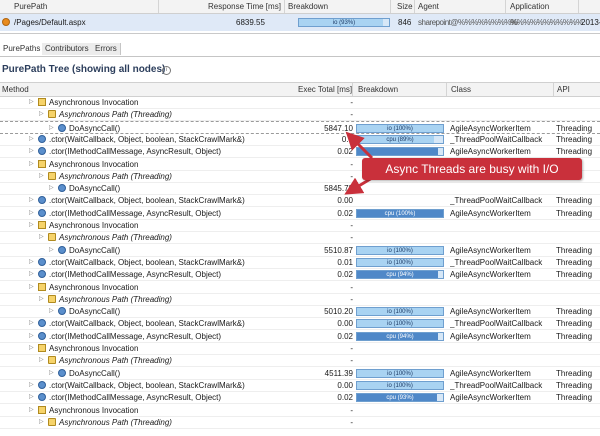 The image size is (600, 436). I want to click on col-response-time: Response Time [ms], so click(244, 6).